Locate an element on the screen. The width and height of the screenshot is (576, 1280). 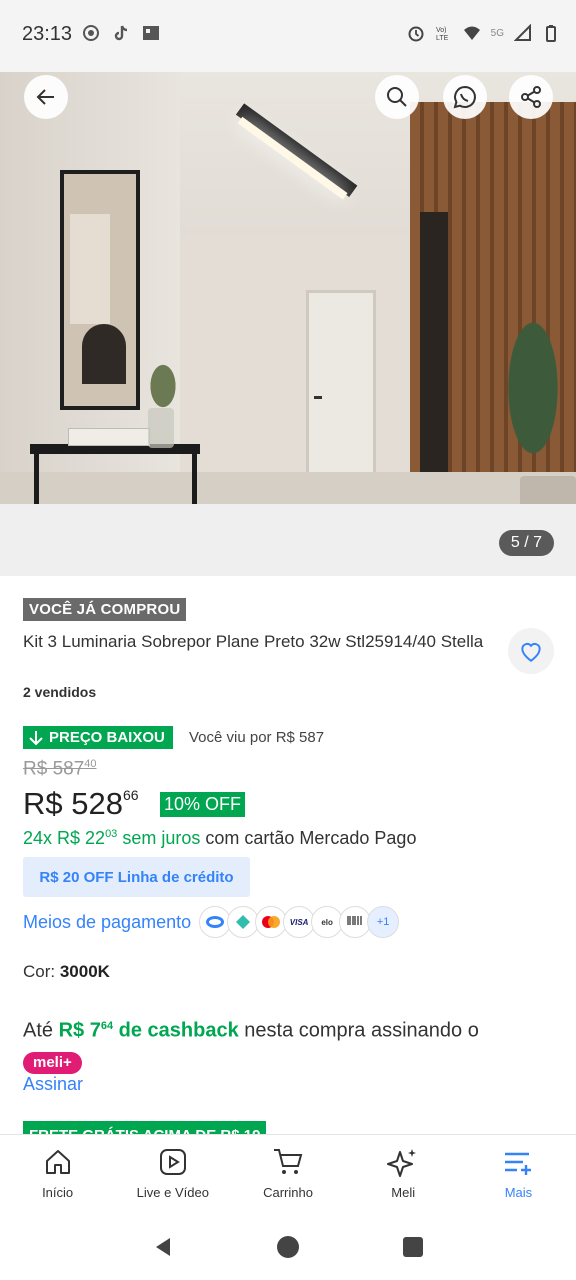
share-icon is located at coordinates (531, 97).